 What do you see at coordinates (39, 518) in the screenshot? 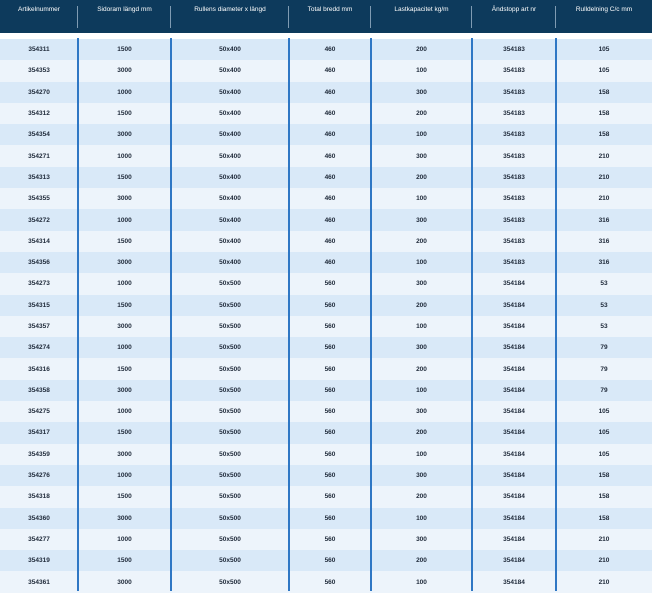
I see `cell-artikelnummer: 354360` at bounding box center [39, 518].